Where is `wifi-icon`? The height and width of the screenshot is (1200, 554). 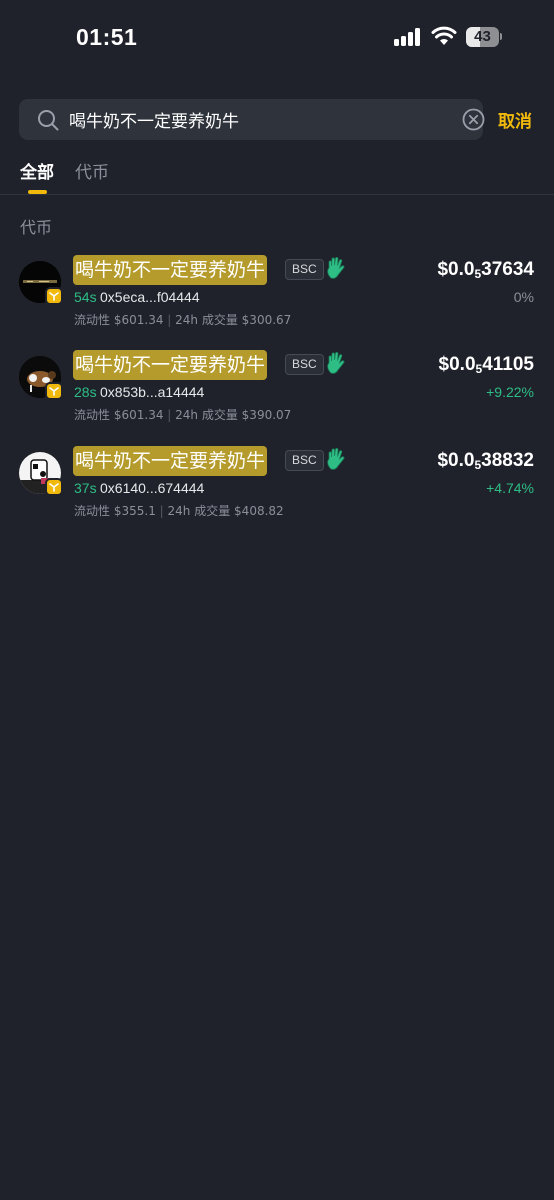
wifi-icon is located at coordinates (444, 35).